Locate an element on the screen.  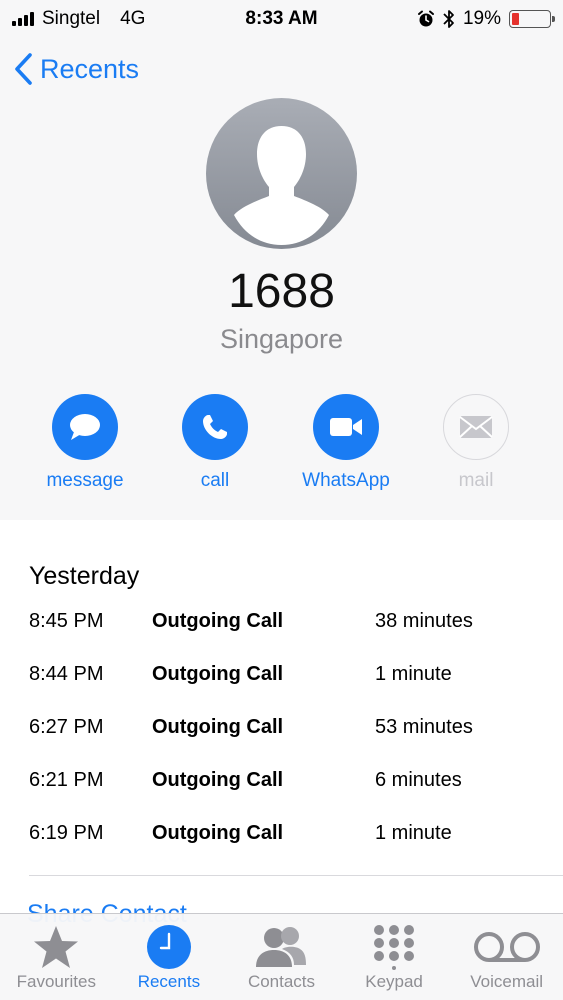
phone-icon is located at coordinates (215, 427).